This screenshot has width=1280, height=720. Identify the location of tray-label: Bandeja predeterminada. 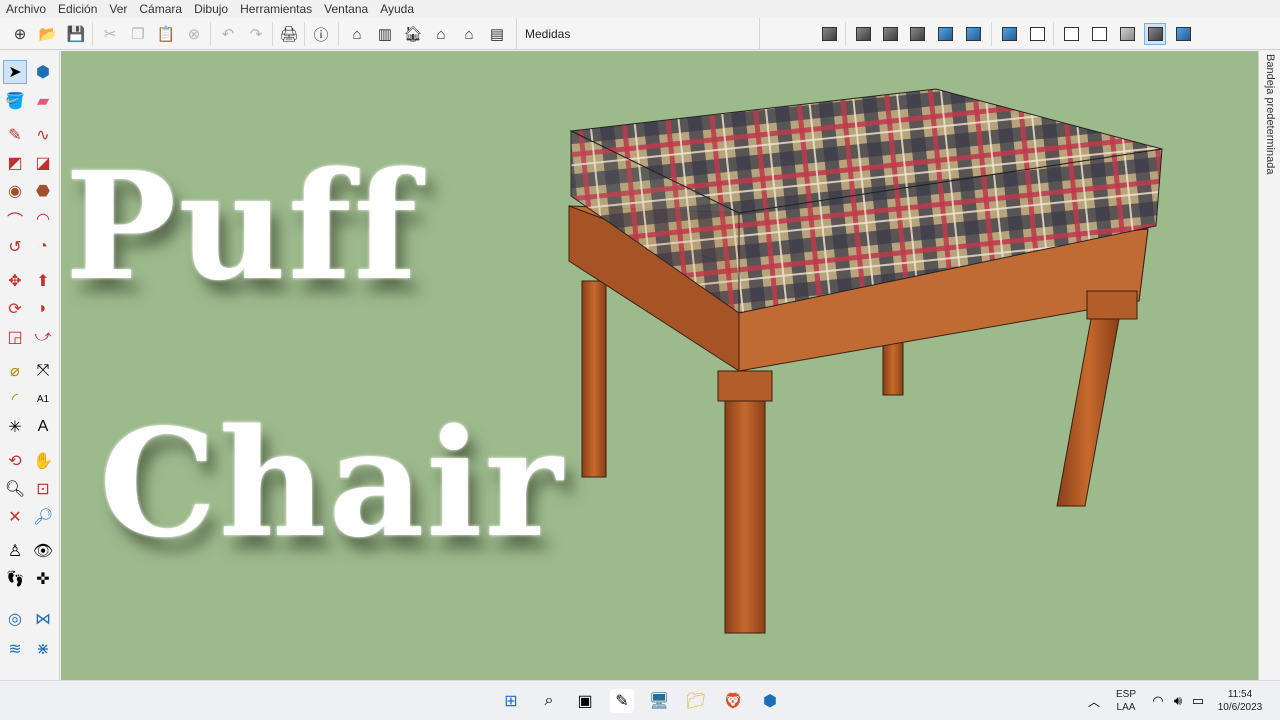
(1269, 124).